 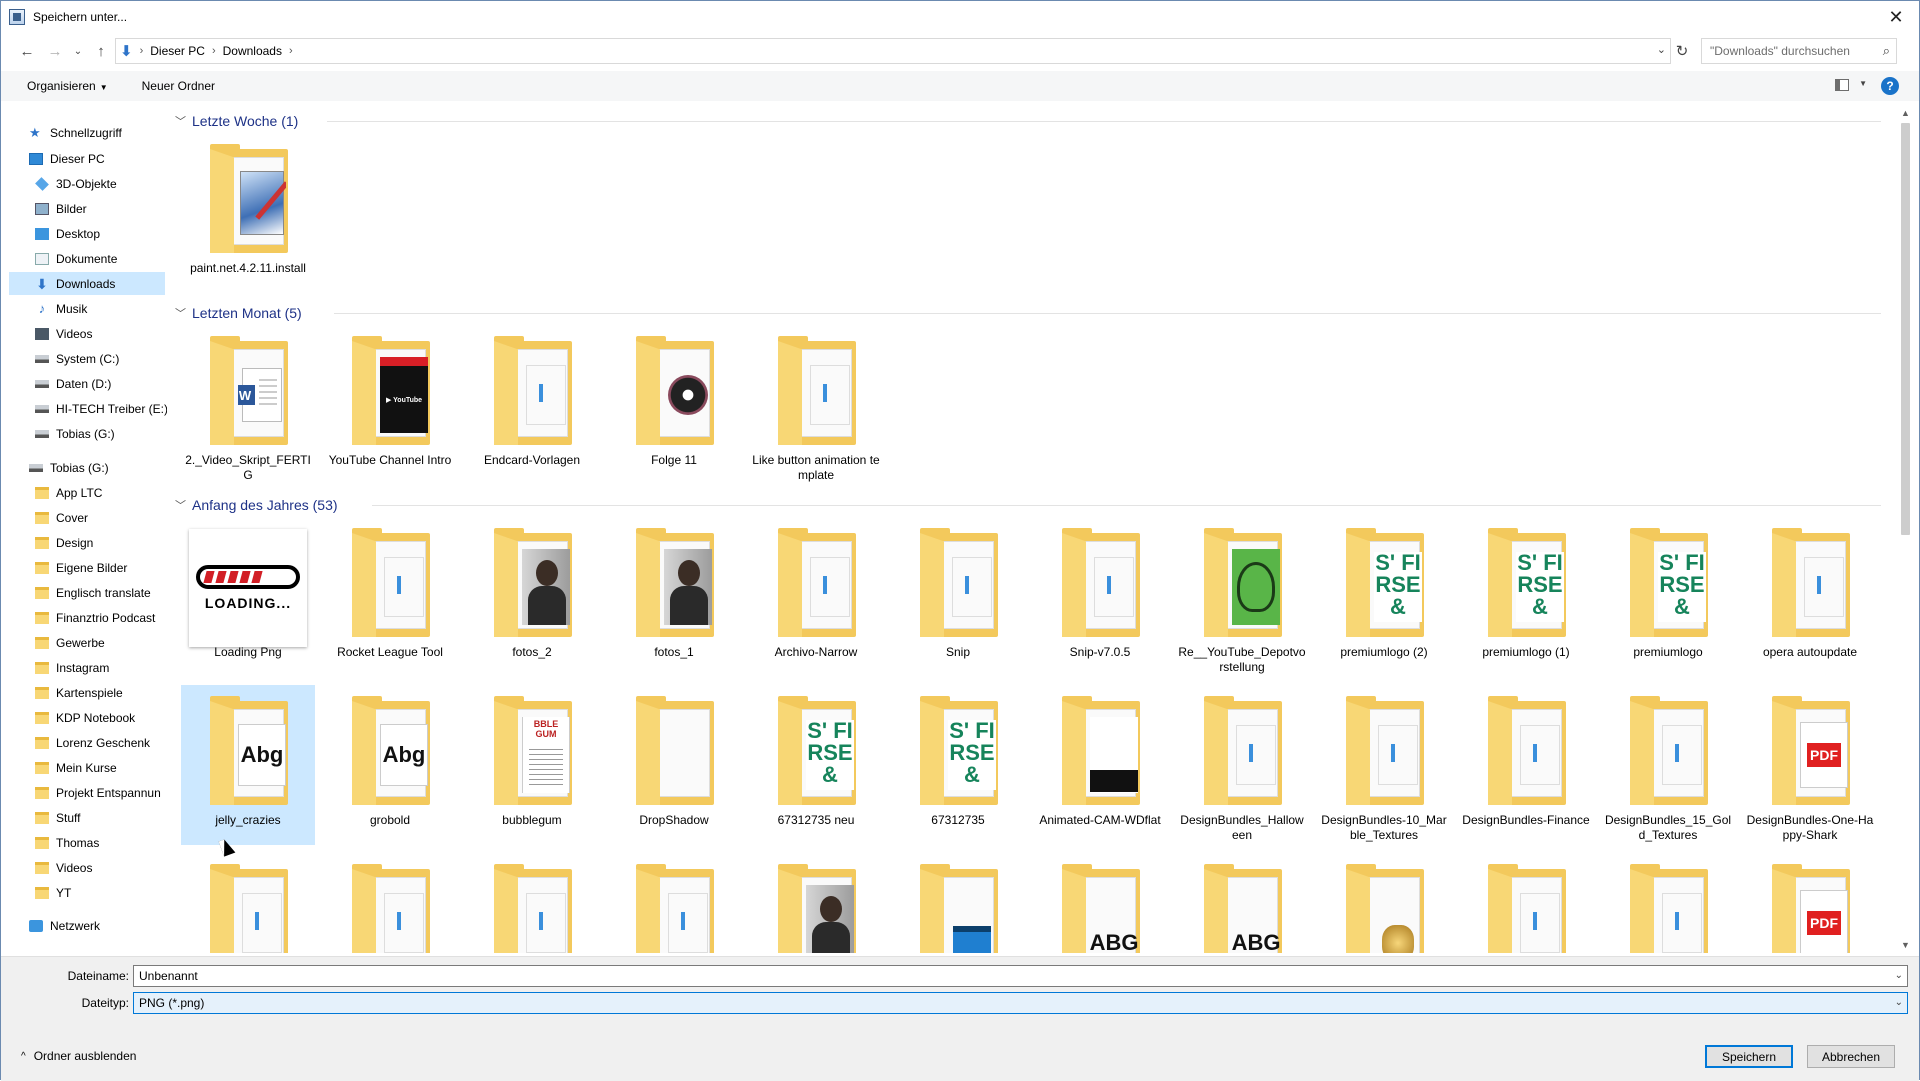 I want to click on sidebar-item: Daten (D:), so click(x=87, y=383).